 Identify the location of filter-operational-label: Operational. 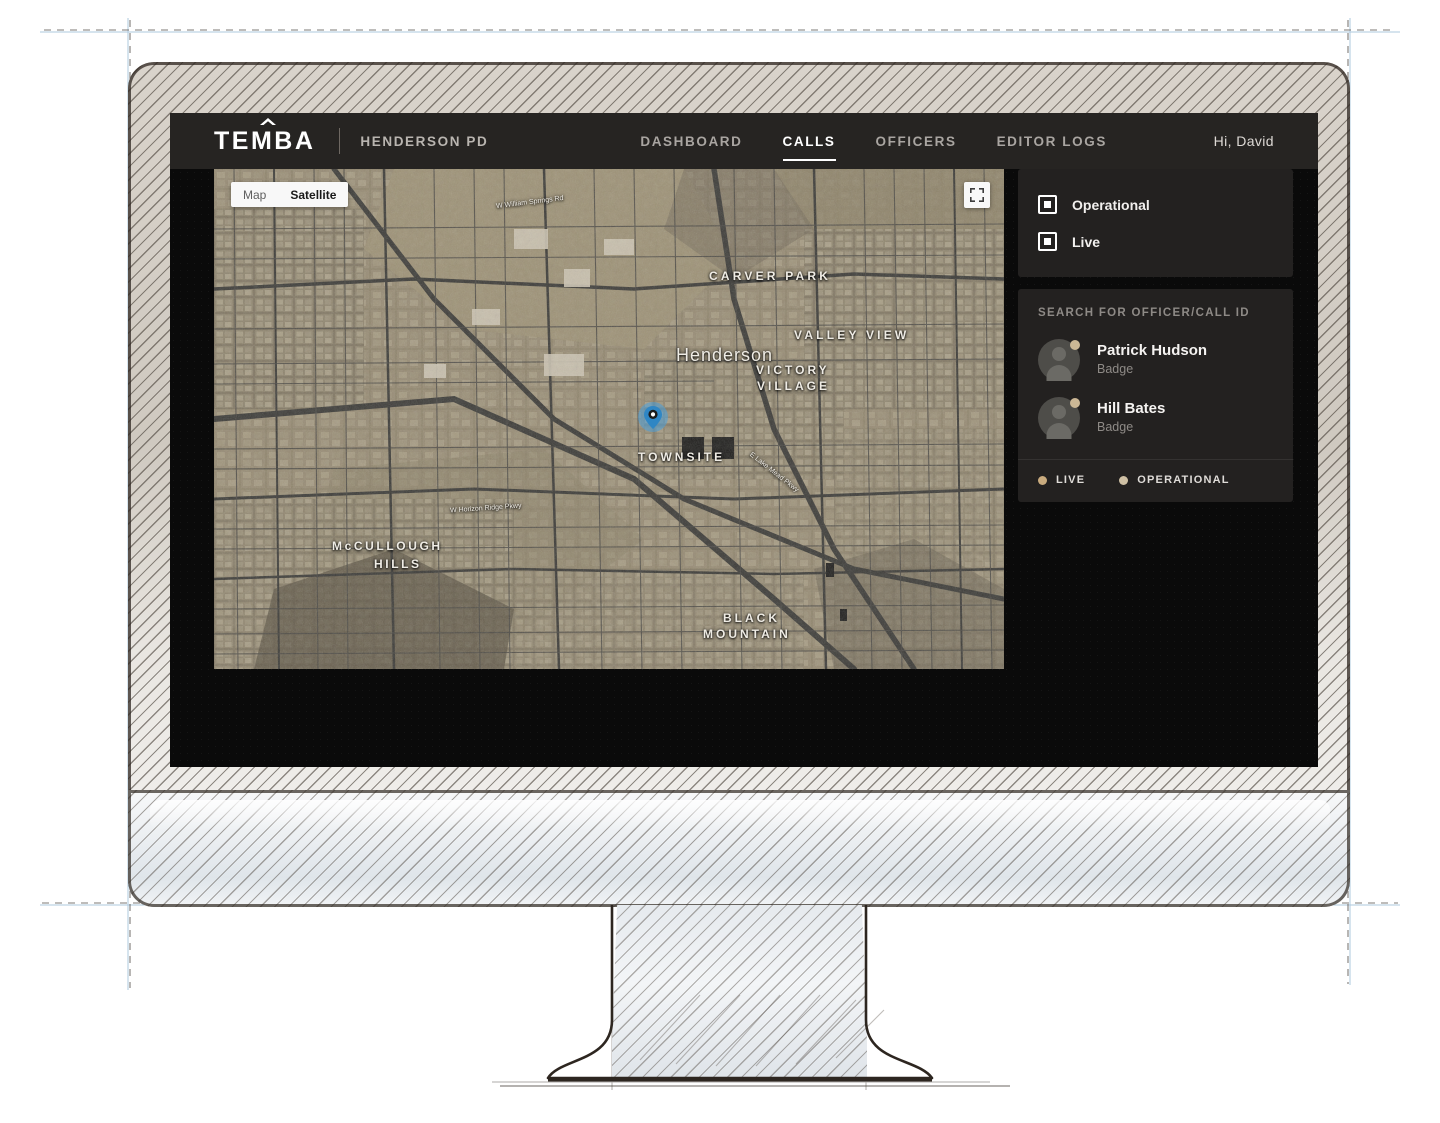
(1111, 204).